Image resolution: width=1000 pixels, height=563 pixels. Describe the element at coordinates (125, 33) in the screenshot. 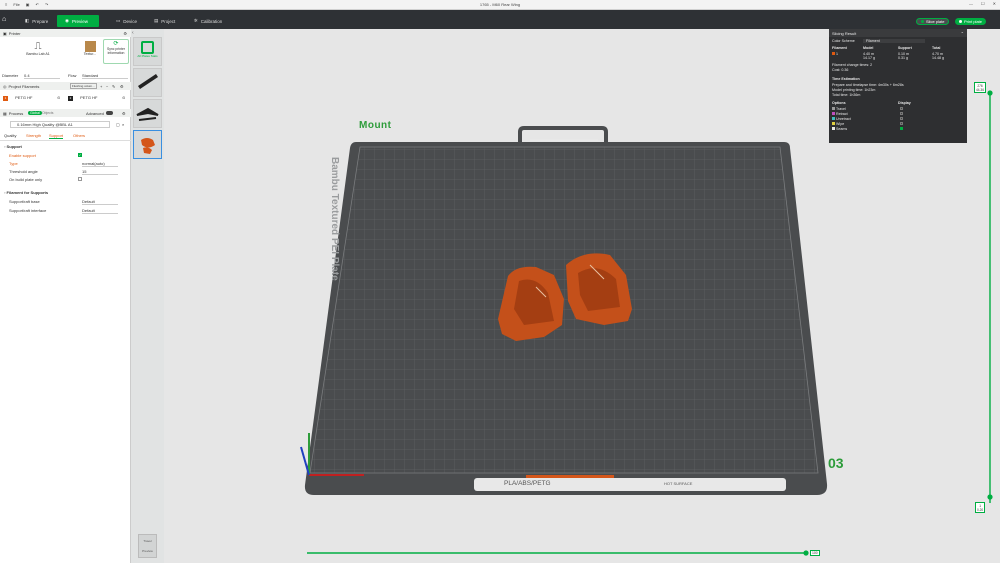

I see `printer-settings-icon: ⚙` at that location.